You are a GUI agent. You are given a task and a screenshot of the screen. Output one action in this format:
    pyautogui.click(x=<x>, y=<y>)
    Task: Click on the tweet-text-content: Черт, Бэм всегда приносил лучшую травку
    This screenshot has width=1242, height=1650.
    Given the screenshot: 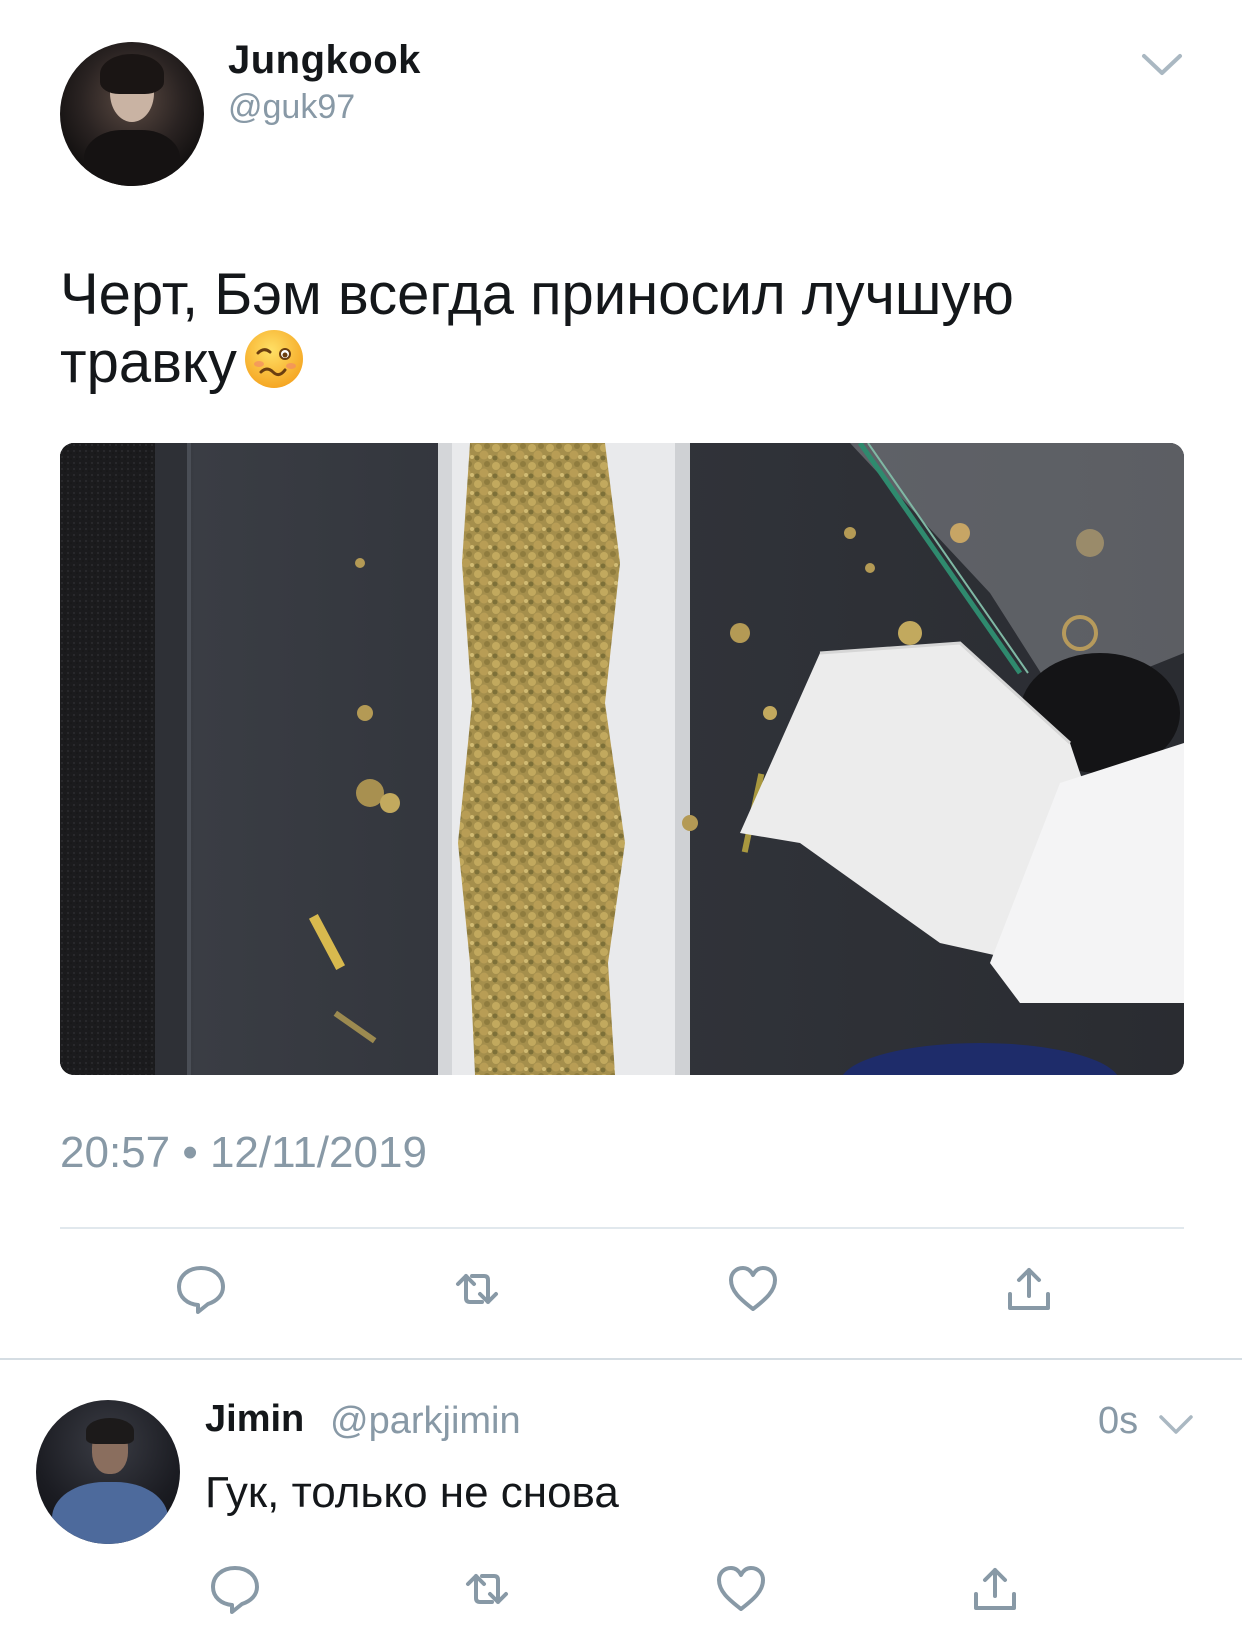 What is the action you would take?
    pyautogui.click(x=537, y=328)
    